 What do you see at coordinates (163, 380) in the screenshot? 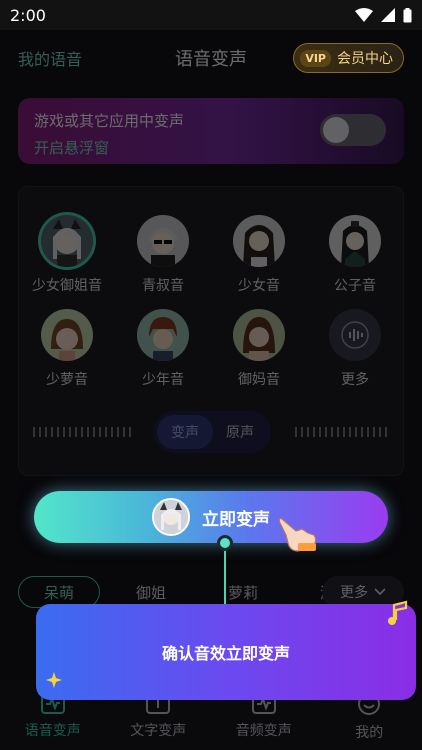
I see `voice-label: 少年音` at bounding box center [163, 380].